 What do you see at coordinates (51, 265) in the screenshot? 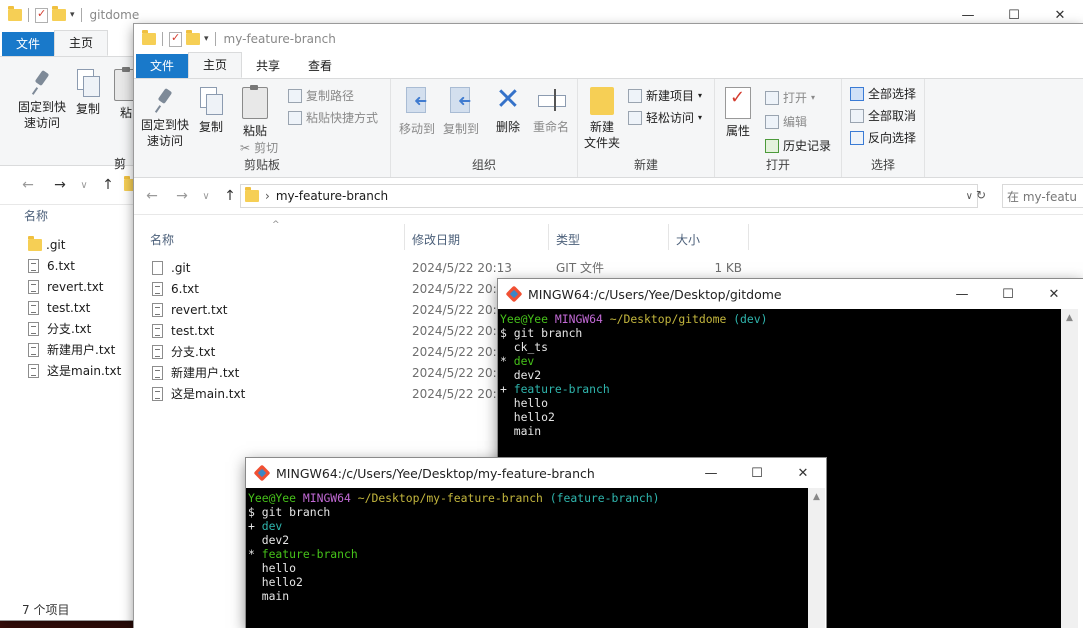
I see `list-item: 6.txt` at bounding box center [51, 265].